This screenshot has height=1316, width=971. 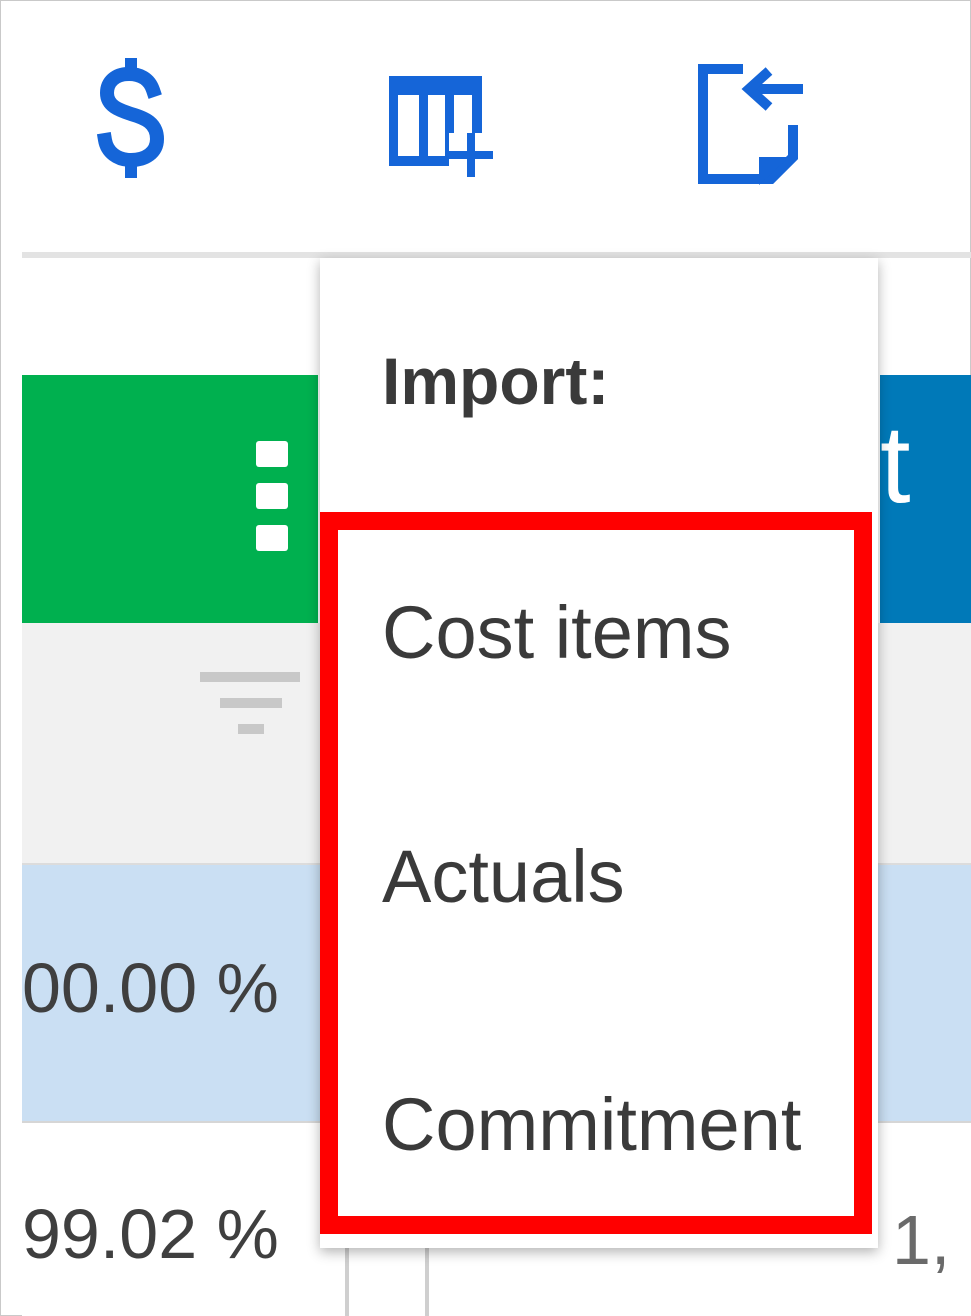 I want to click on value-cell-fragment: 1,, so click(x=921, y=1240).